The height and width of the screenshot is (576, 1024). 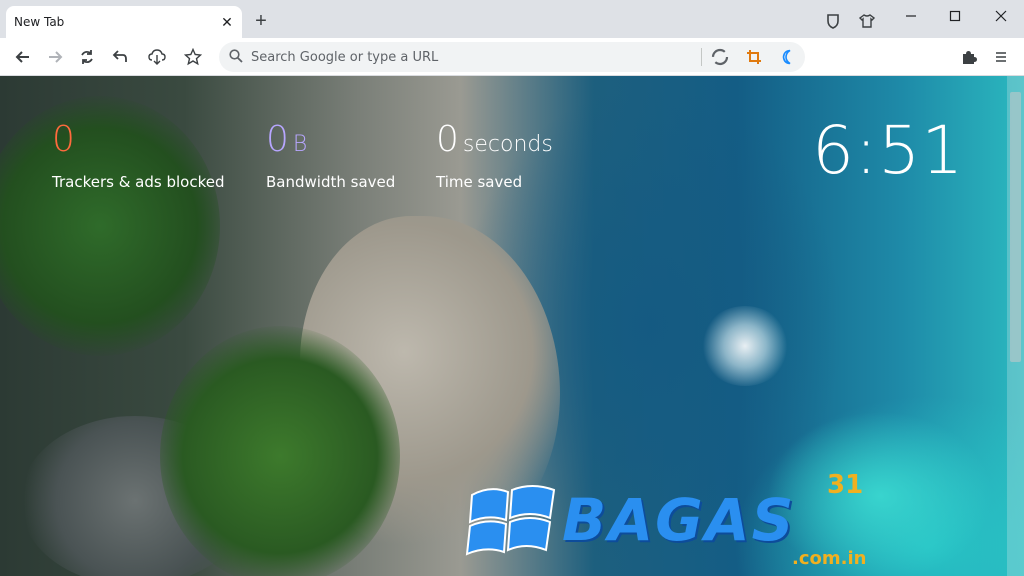 I want to click on minimize-icon, so click(x=911, y=16).